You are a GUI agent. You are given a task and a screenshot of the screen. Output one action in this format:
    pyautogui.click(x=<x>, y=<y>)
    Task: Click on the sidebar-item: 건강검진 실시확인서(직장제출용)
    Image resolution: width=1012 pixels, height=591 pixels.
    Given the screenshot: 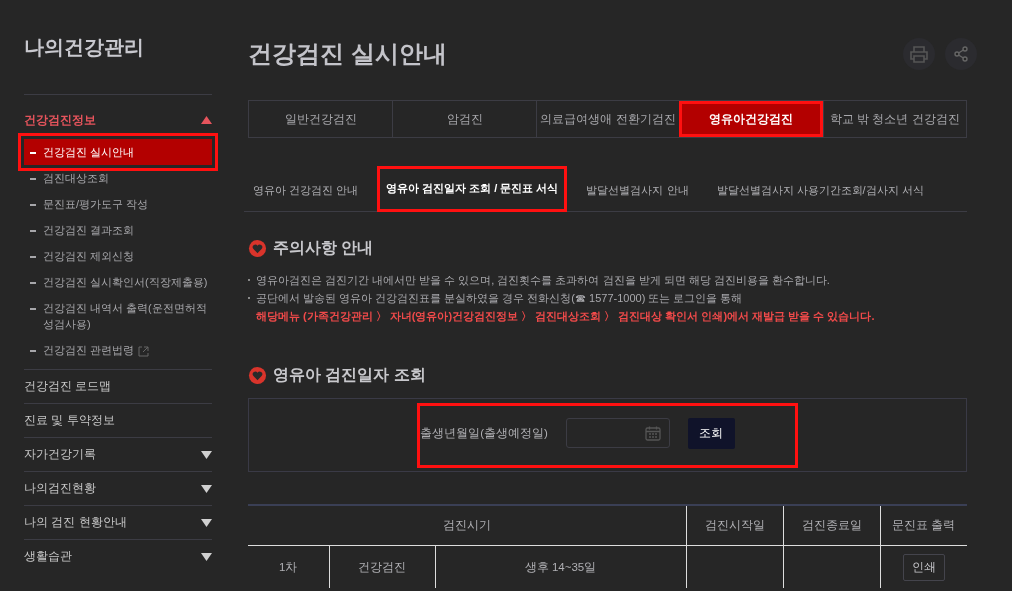 What is the action you would take?
    pyautogui.click(x=118, y=282)
    